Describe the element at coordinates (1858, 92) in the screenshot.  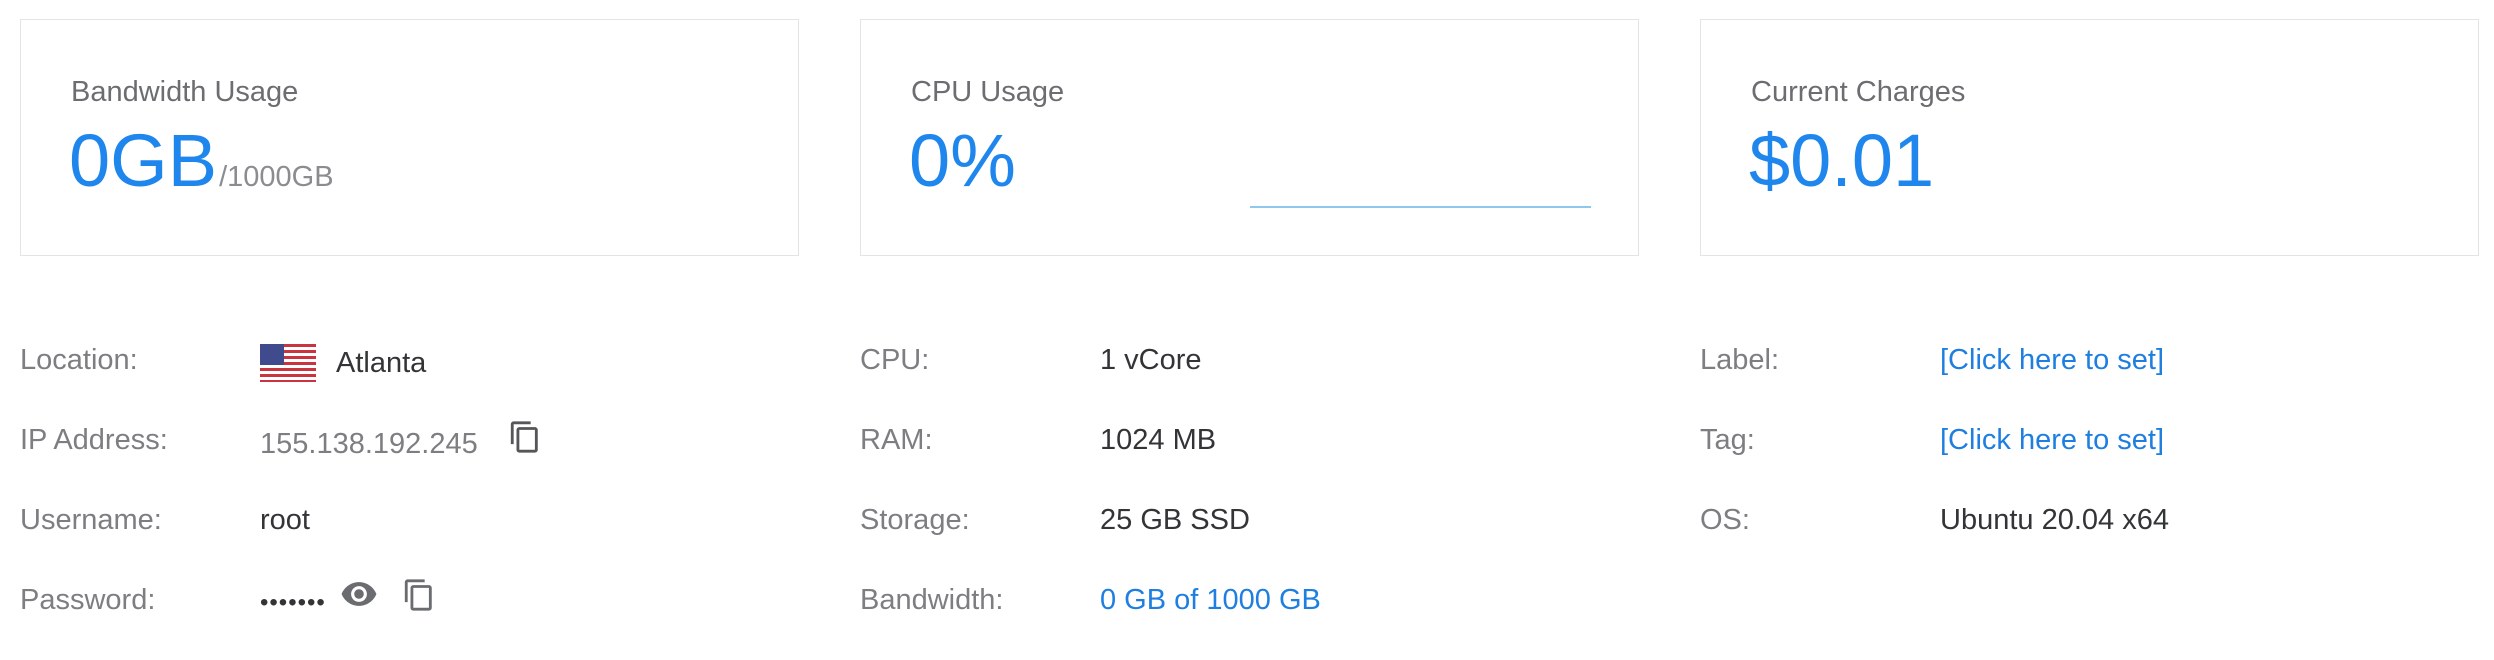
I see `current-charges-title: Current Charges` at that location.